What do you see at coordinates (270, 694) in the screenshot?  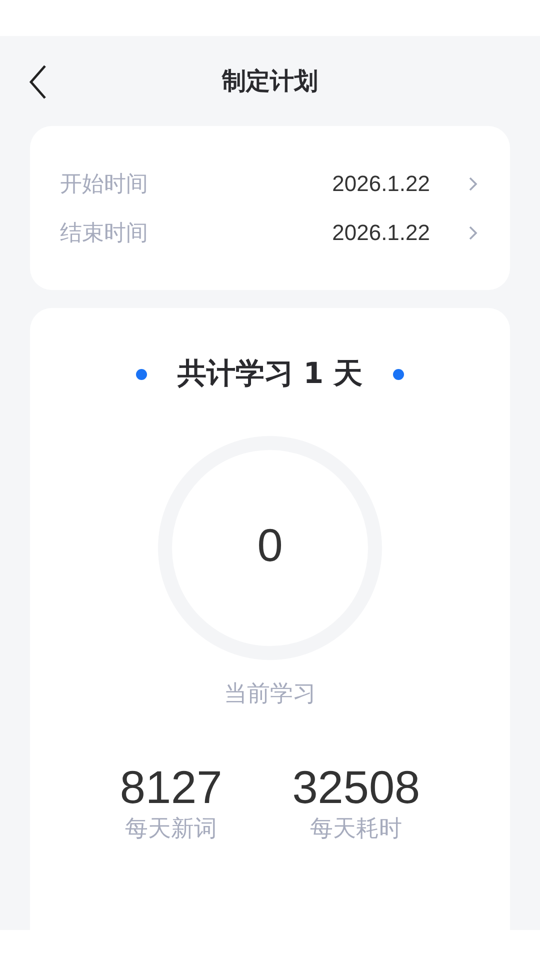 I see `progress-caption: 当前学习` at bounding box center [270, 694].